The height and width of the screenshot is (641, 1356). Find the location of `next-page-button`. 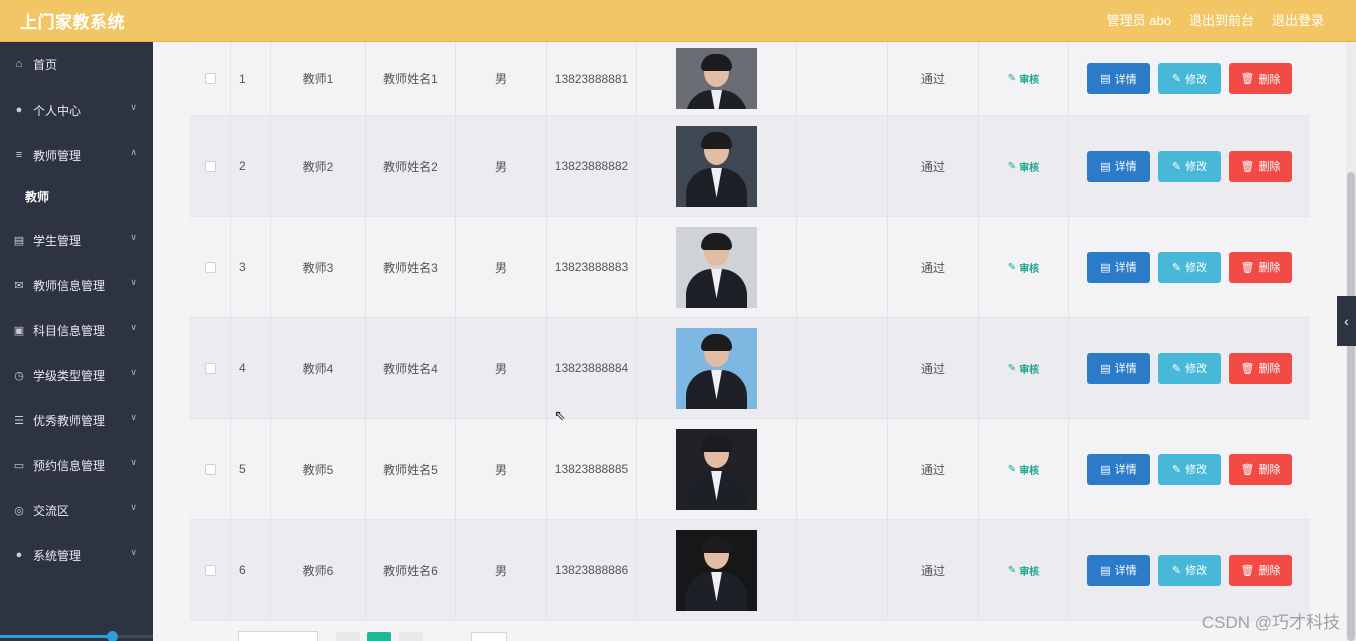

next-page-button is located at coordinates (411, 636).